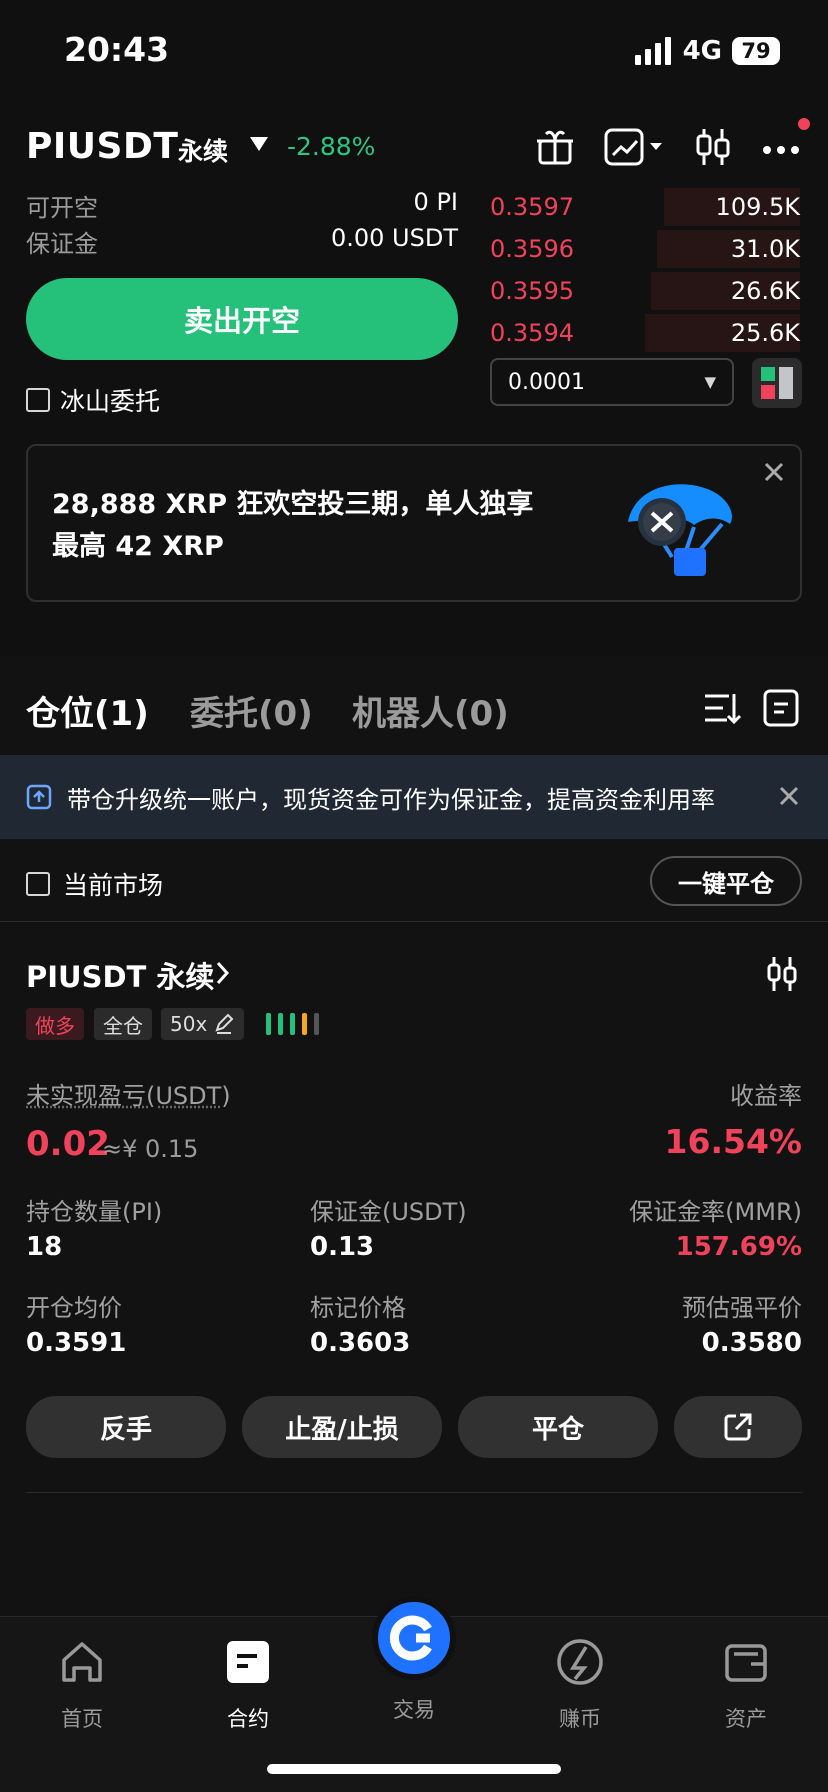 The image size is (828, 1792). Describe the element at coordinates (224, 1023) in the screenshot. I see `edit-icon` at that location.